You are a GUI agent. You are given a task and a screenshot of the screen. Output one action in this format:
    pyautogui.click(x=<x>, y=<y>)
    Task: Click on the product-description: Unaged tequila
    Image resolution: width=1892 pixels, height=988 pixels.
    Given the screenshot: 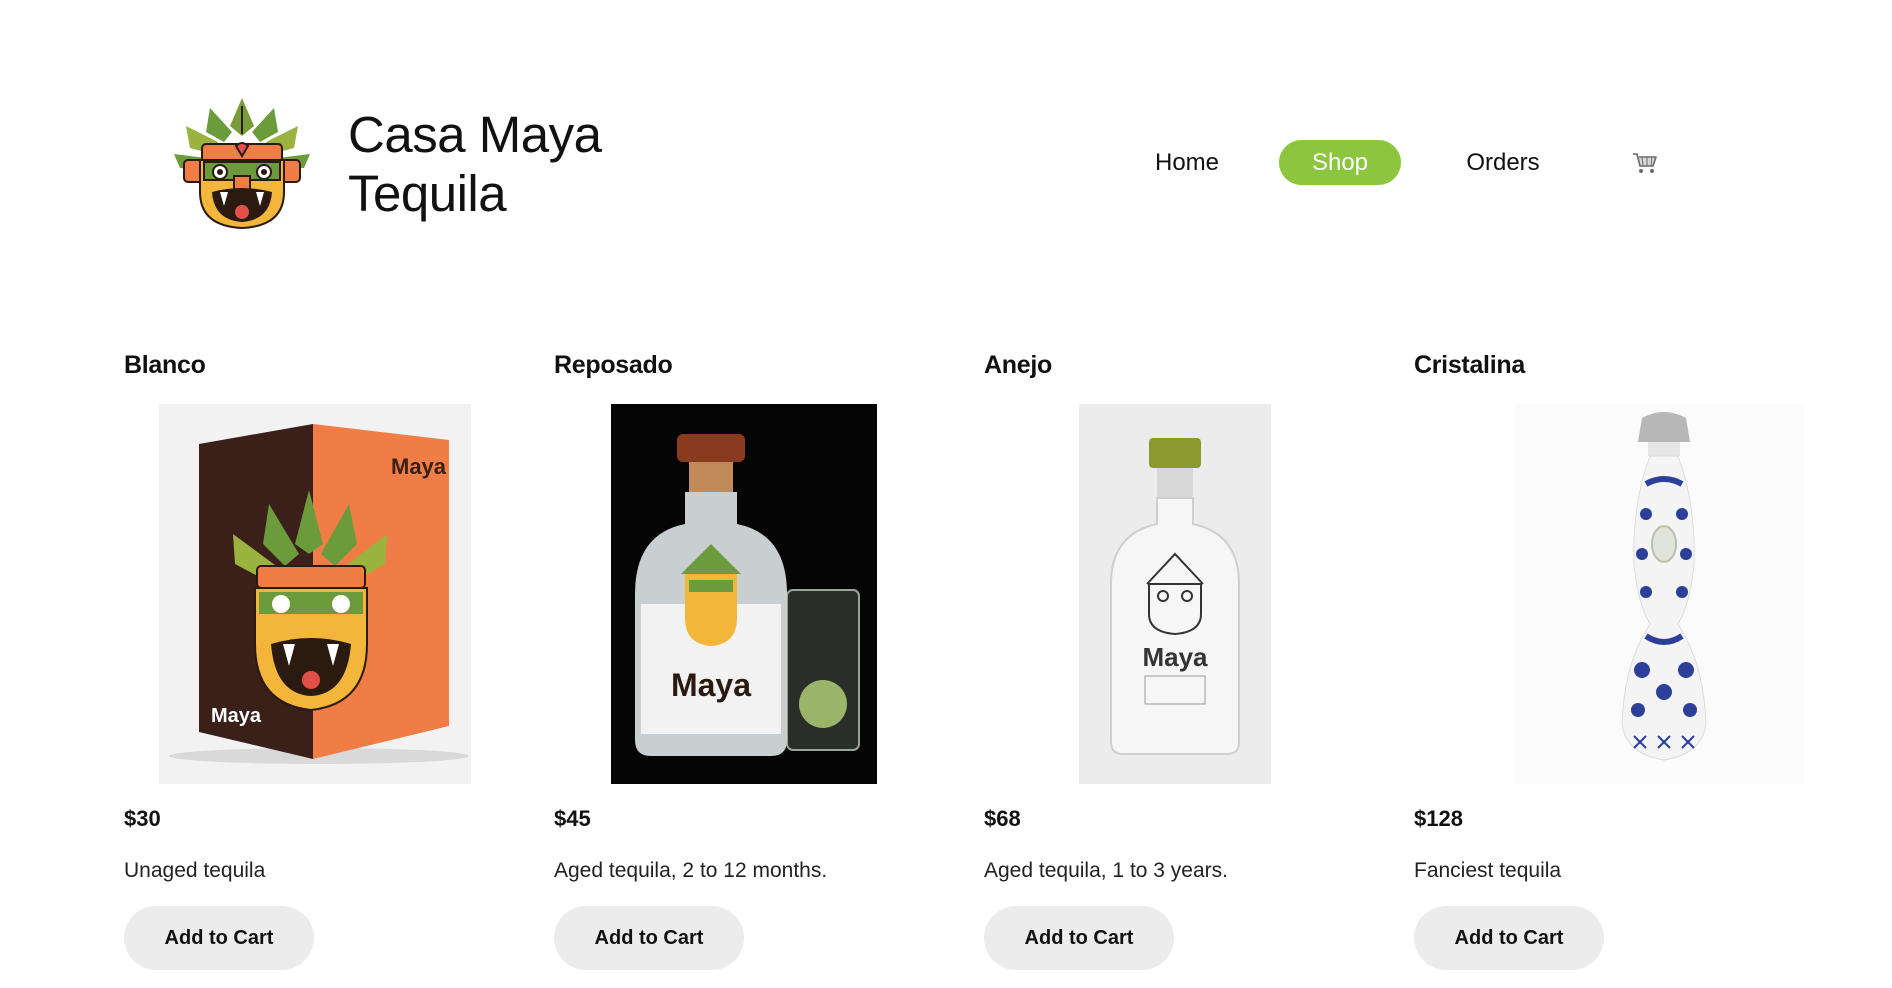 What is the action you would take?
    pyautogui.click(x=195, y=870)
    